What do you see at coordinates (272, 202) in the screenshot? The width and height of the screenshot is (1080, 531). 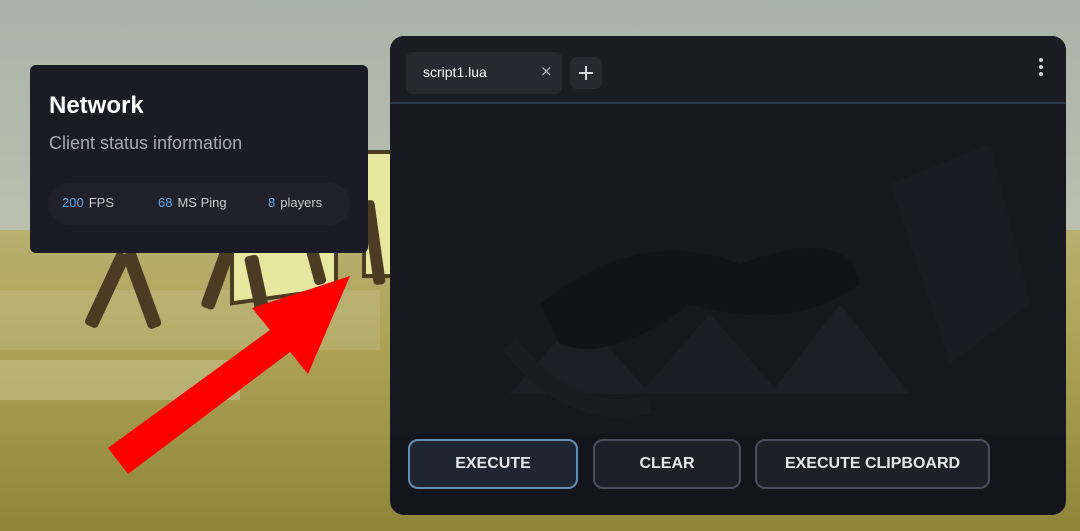 I see `players-value: 8` at bounding box center [272, 202].